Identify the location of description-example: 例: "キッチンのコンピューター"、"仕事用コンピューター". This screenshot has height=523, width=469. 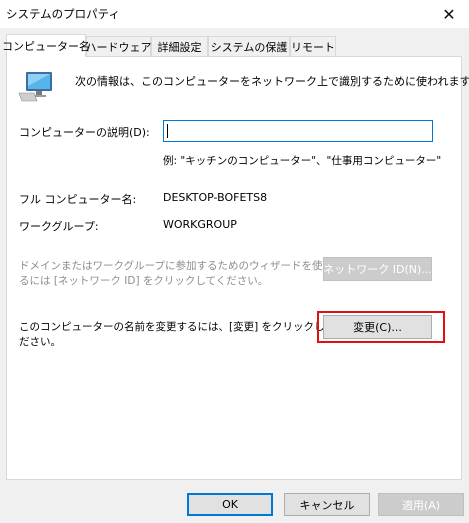
(302, 161).